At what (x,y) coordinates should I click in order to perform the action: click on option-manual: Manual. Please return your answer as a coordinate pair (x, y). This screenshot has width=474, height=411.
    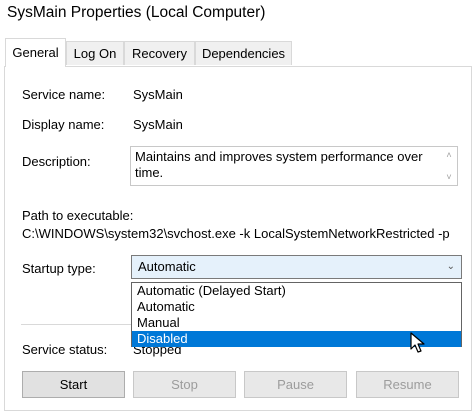
    Looking at the image, I should click on (296, 323).